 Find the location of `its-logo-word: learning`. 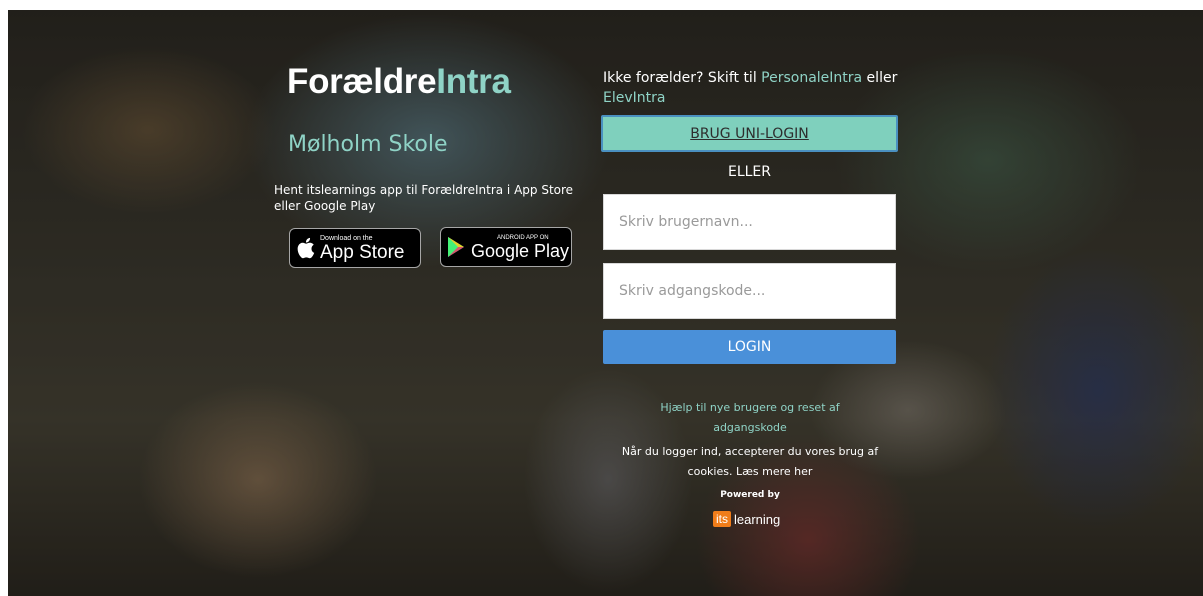

its-logo-word: learning is located at coordinates (757, 519).